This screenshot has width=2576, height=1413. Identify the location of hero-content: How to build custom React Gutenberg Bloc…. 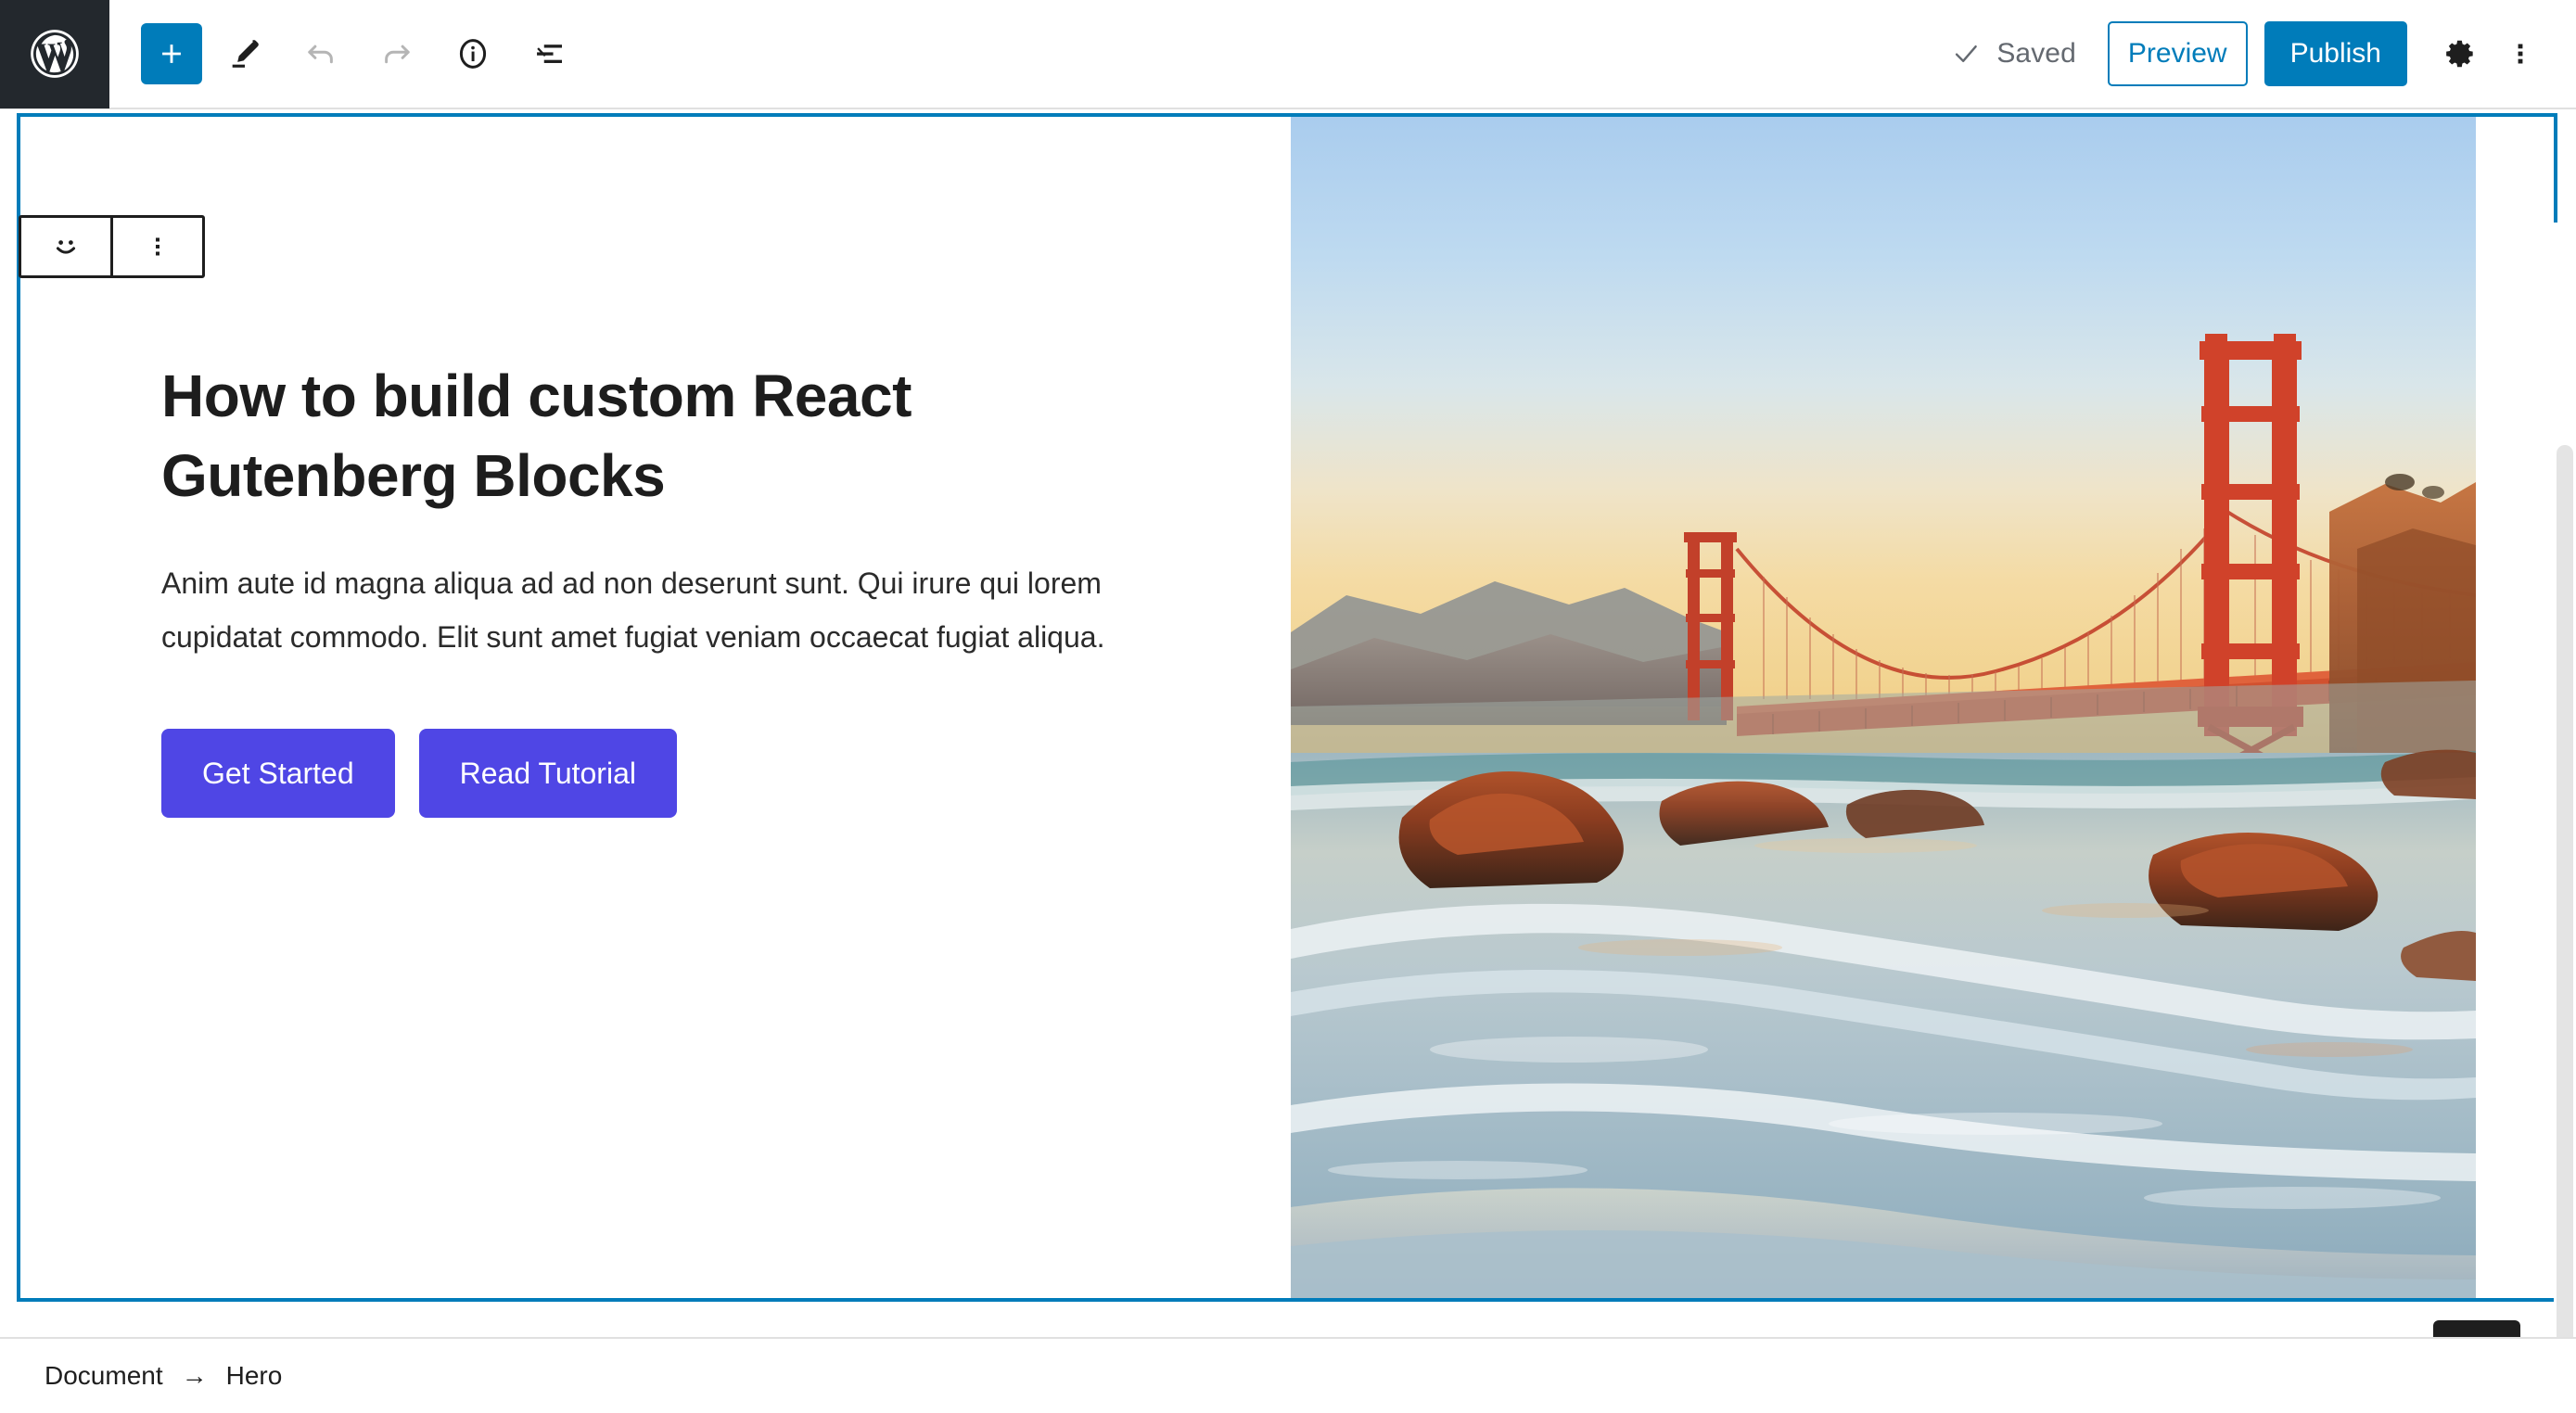
(671, 587).